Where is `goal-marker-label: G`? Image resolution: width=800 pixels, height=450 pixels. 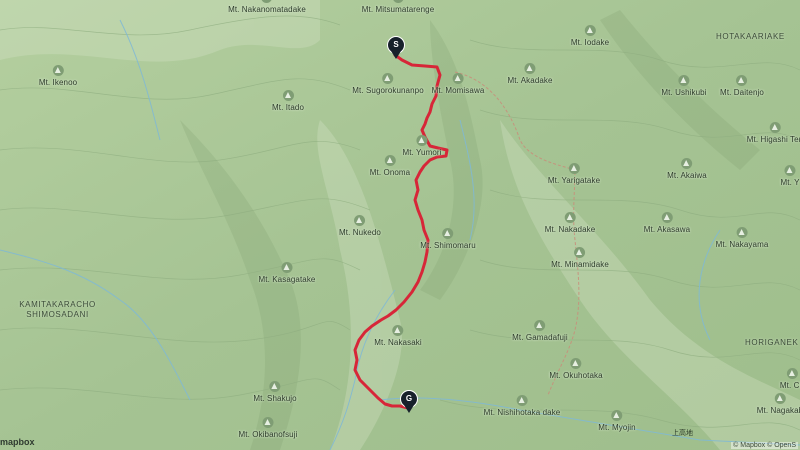
goal-marker-label: G is located at coordinates (409, 399).